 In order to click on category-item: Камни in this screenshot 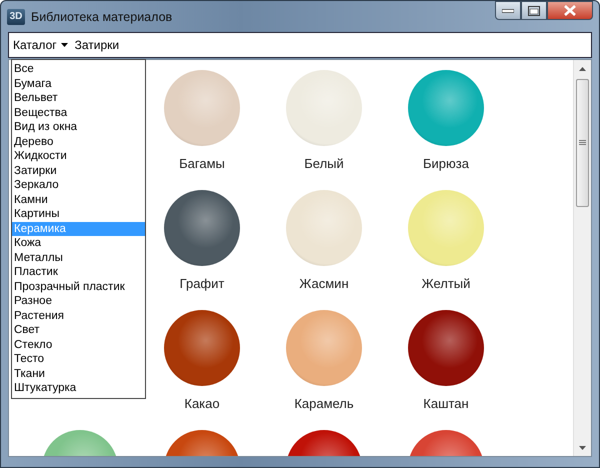, I will do `click(78, 199)`.